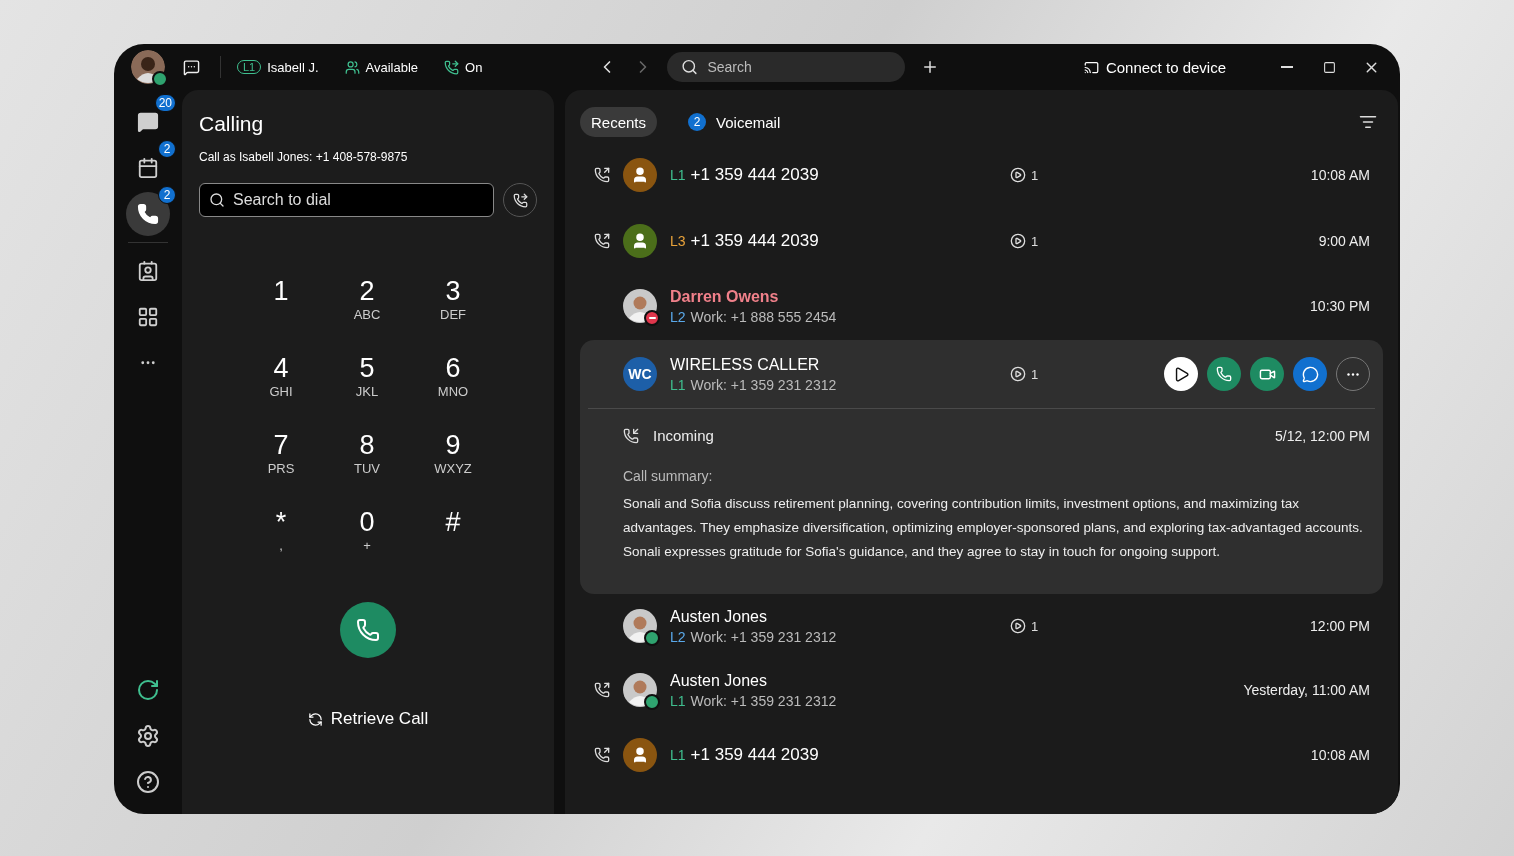  Describe the element at coordinates (452, 67) in the screenshot. I see `phone-forward-icon` at that location.